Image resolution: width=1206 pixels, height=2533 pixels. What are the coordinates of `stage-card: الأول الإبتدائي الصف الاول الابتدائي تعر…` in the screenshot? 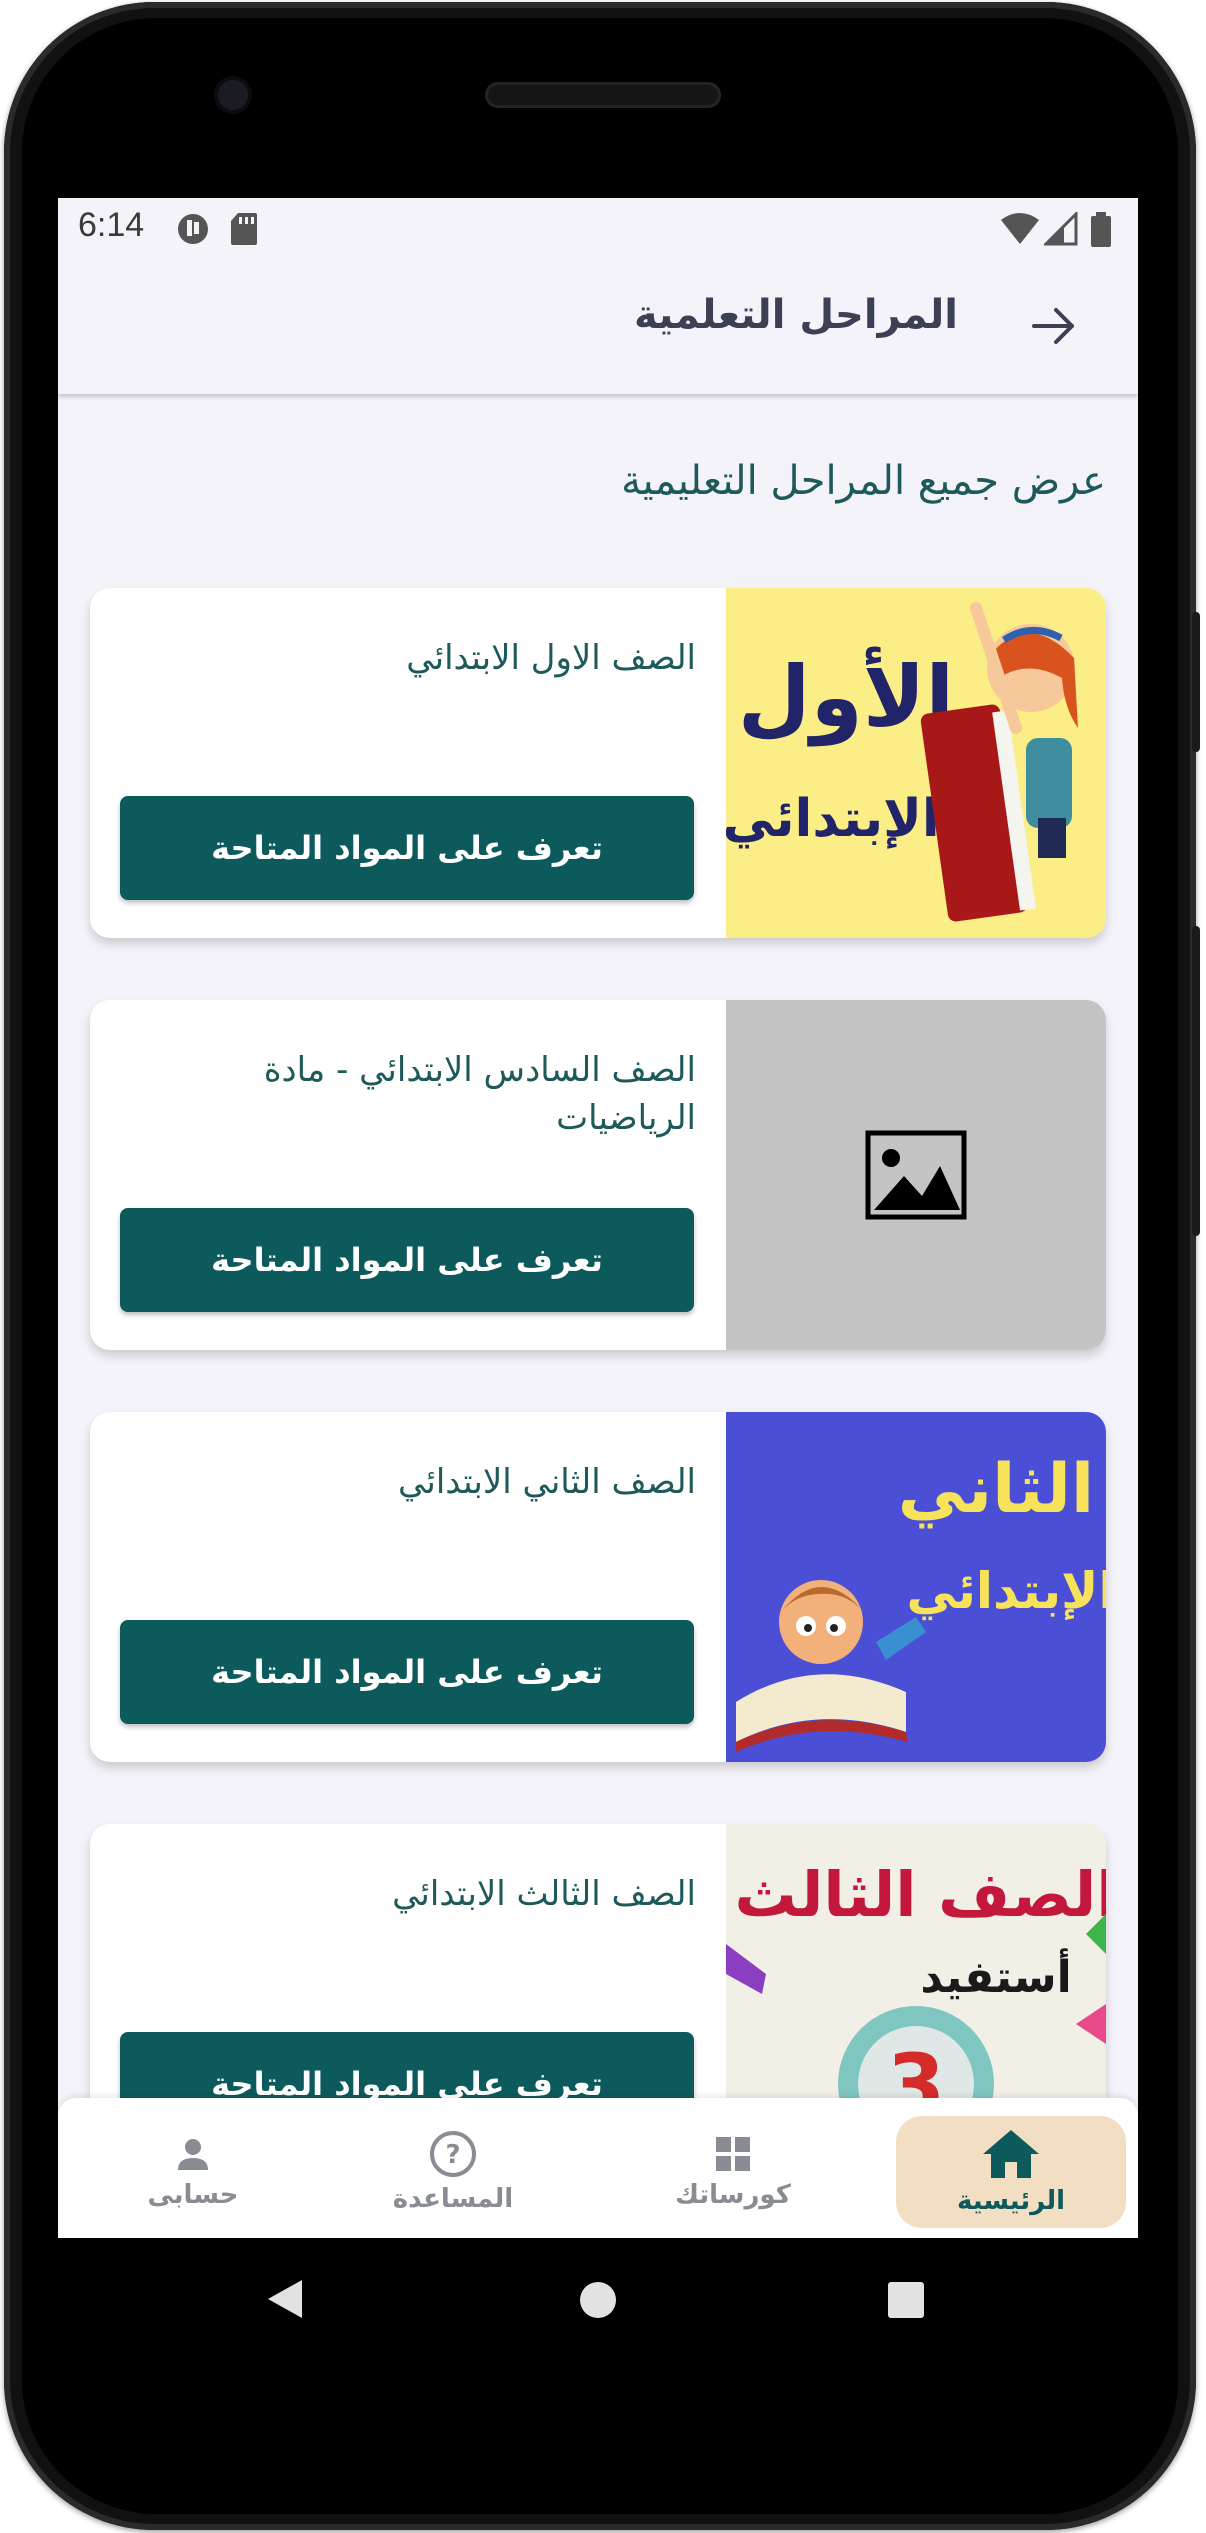 It's located at (598, 763).